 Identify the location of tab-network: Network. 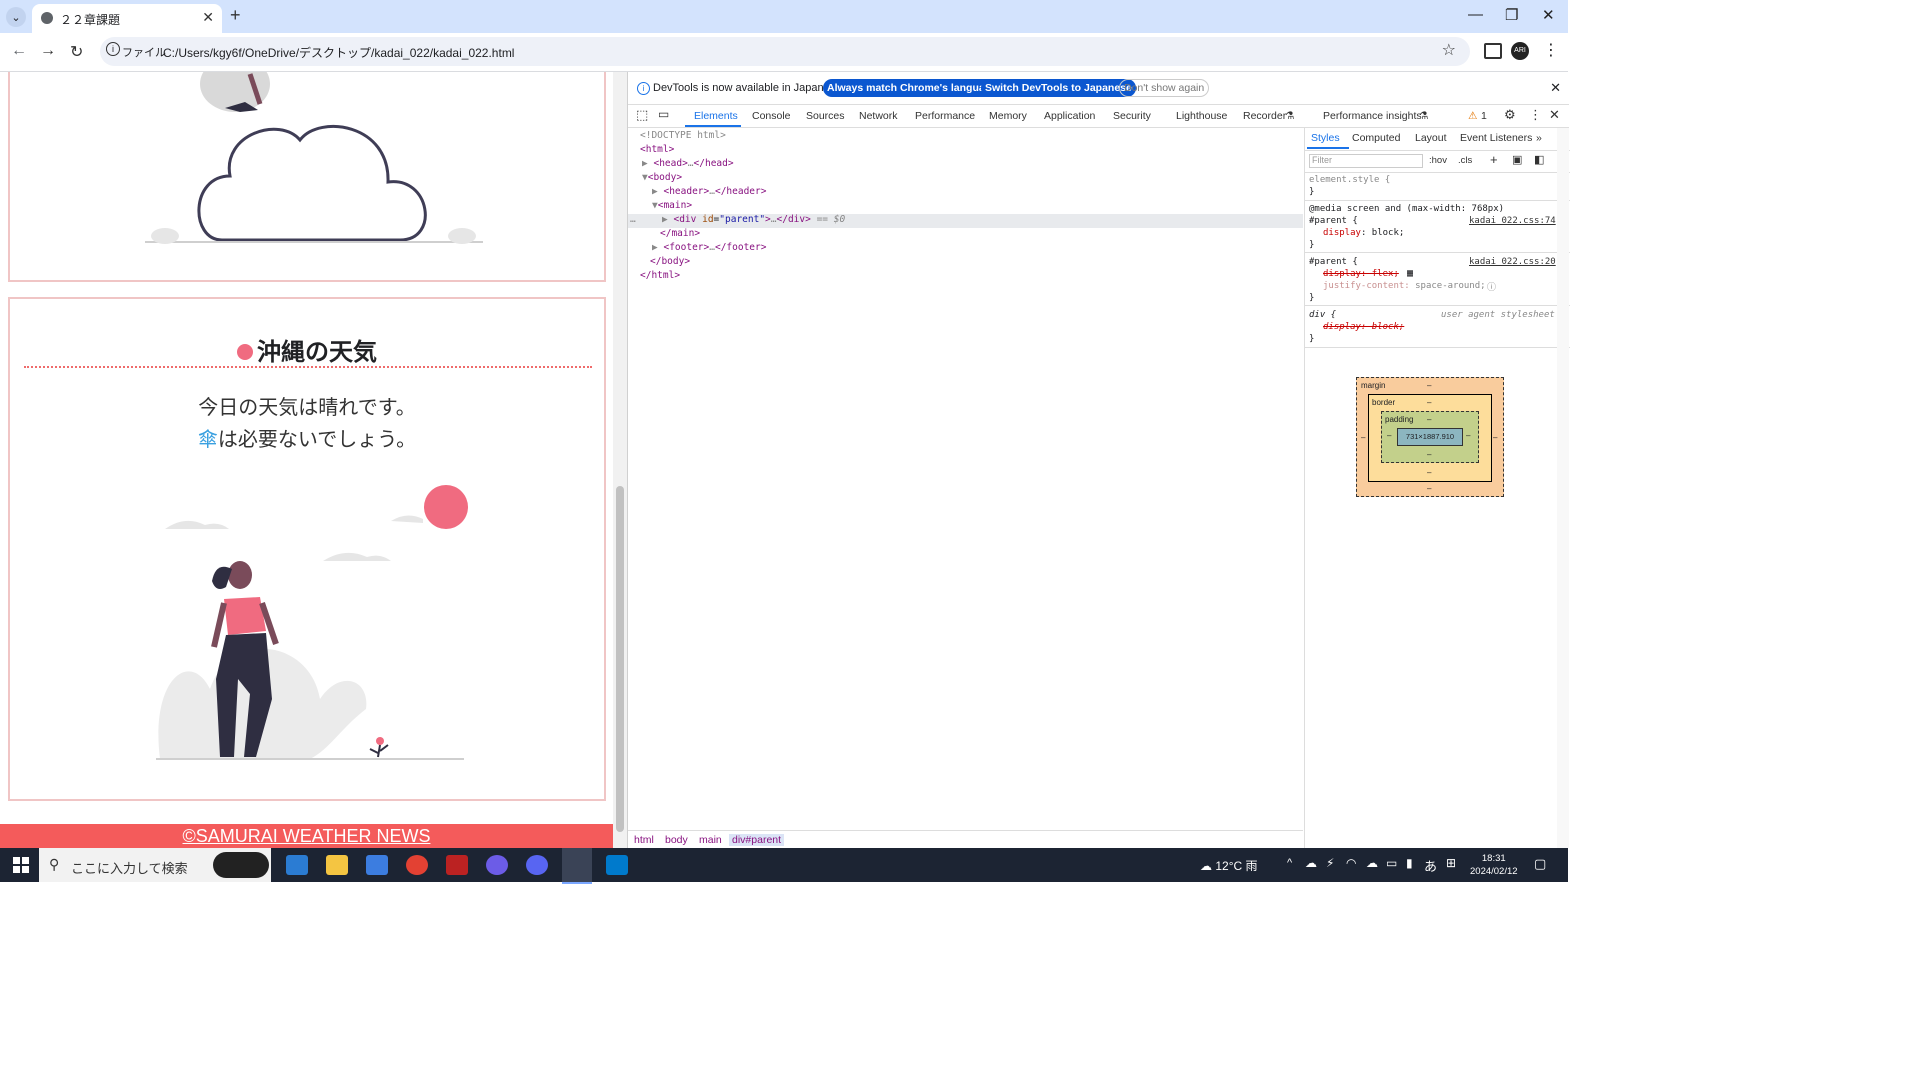
(878, 116).